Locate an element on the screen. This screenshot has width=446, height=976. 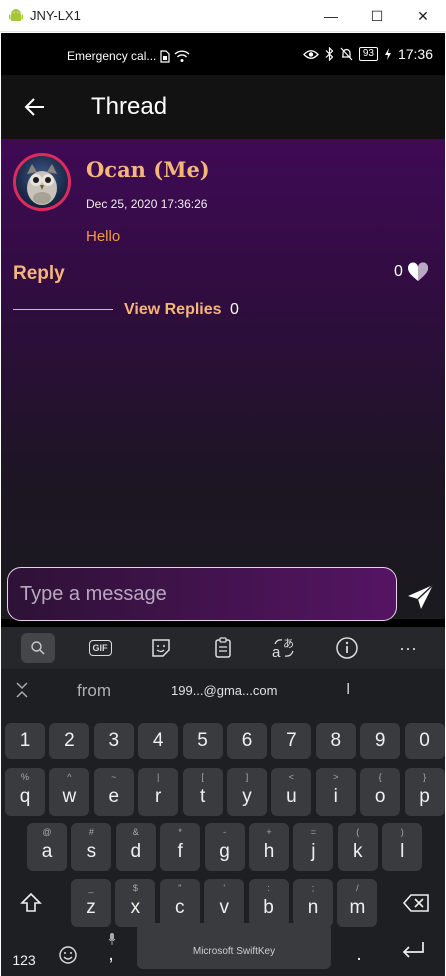
key-o-hint: { is located at coordinates (380, 777).